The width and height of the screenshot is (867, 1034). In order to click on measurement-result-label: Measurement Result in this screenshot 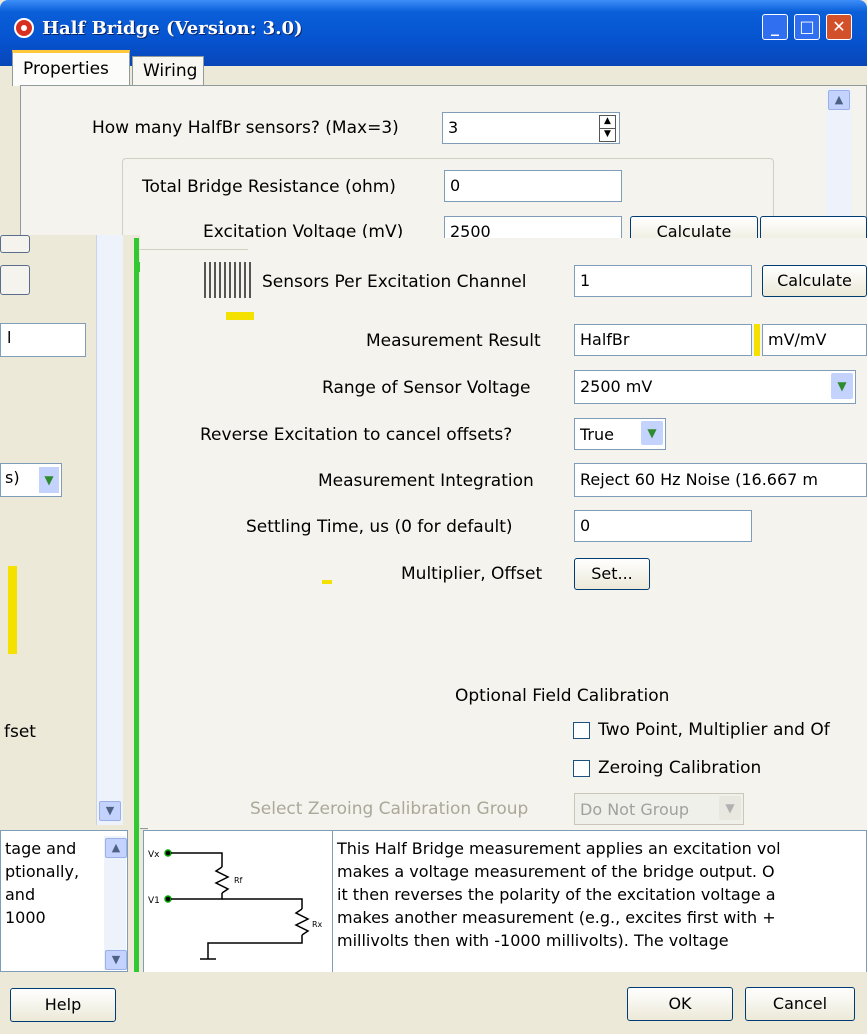, I will do `click(453, 341)`.